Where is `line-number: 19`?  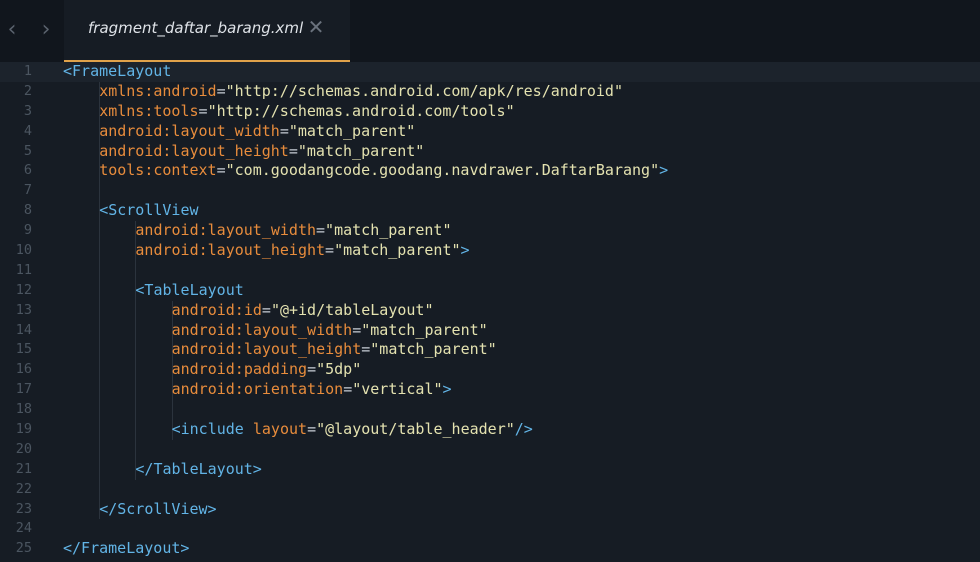
line-number: 19 is located at coordinates (23, 429).